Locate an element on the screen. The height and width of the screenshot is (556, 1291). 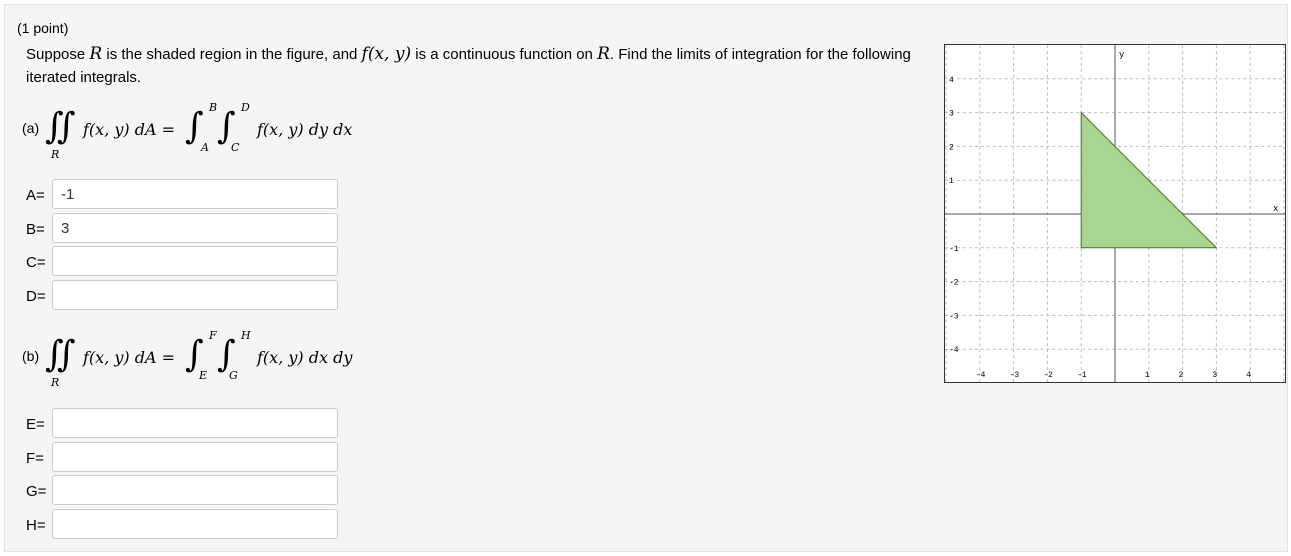
lhs-expression-a: f(x, y) dA = is located at coordinates (129, 129).